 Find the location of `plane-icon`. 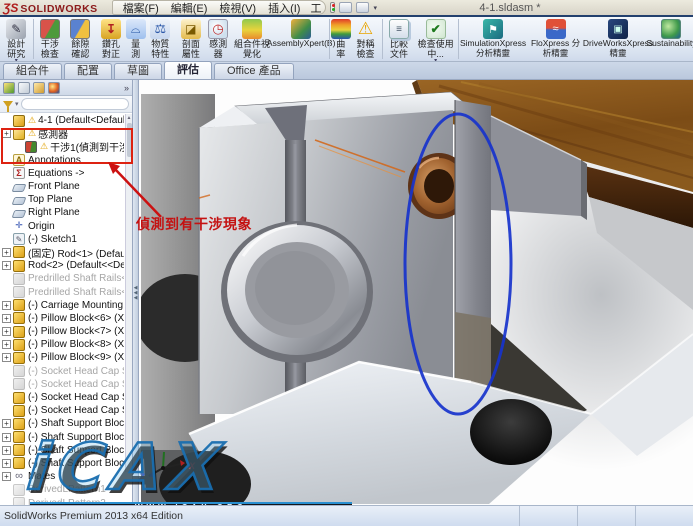

plane-icon is located at coordinates (19, 213).